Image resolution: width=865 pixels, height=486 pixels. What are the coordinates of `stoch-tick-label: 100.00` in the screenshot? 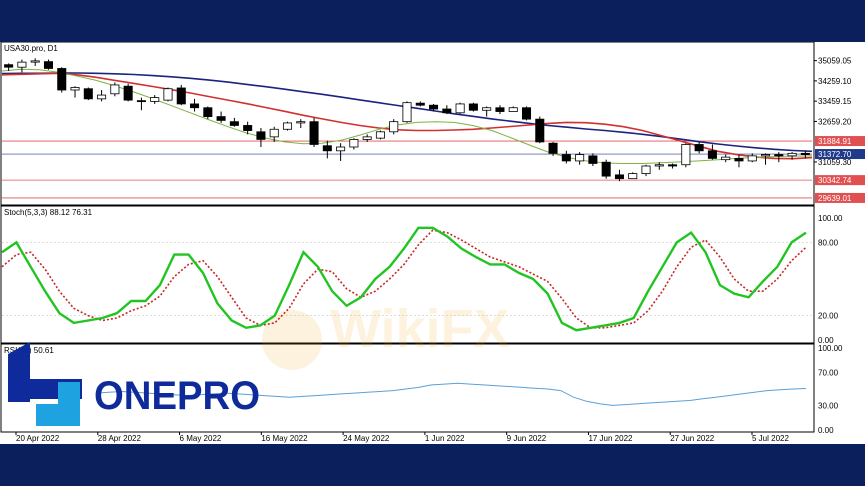 It's located at (830, 218).